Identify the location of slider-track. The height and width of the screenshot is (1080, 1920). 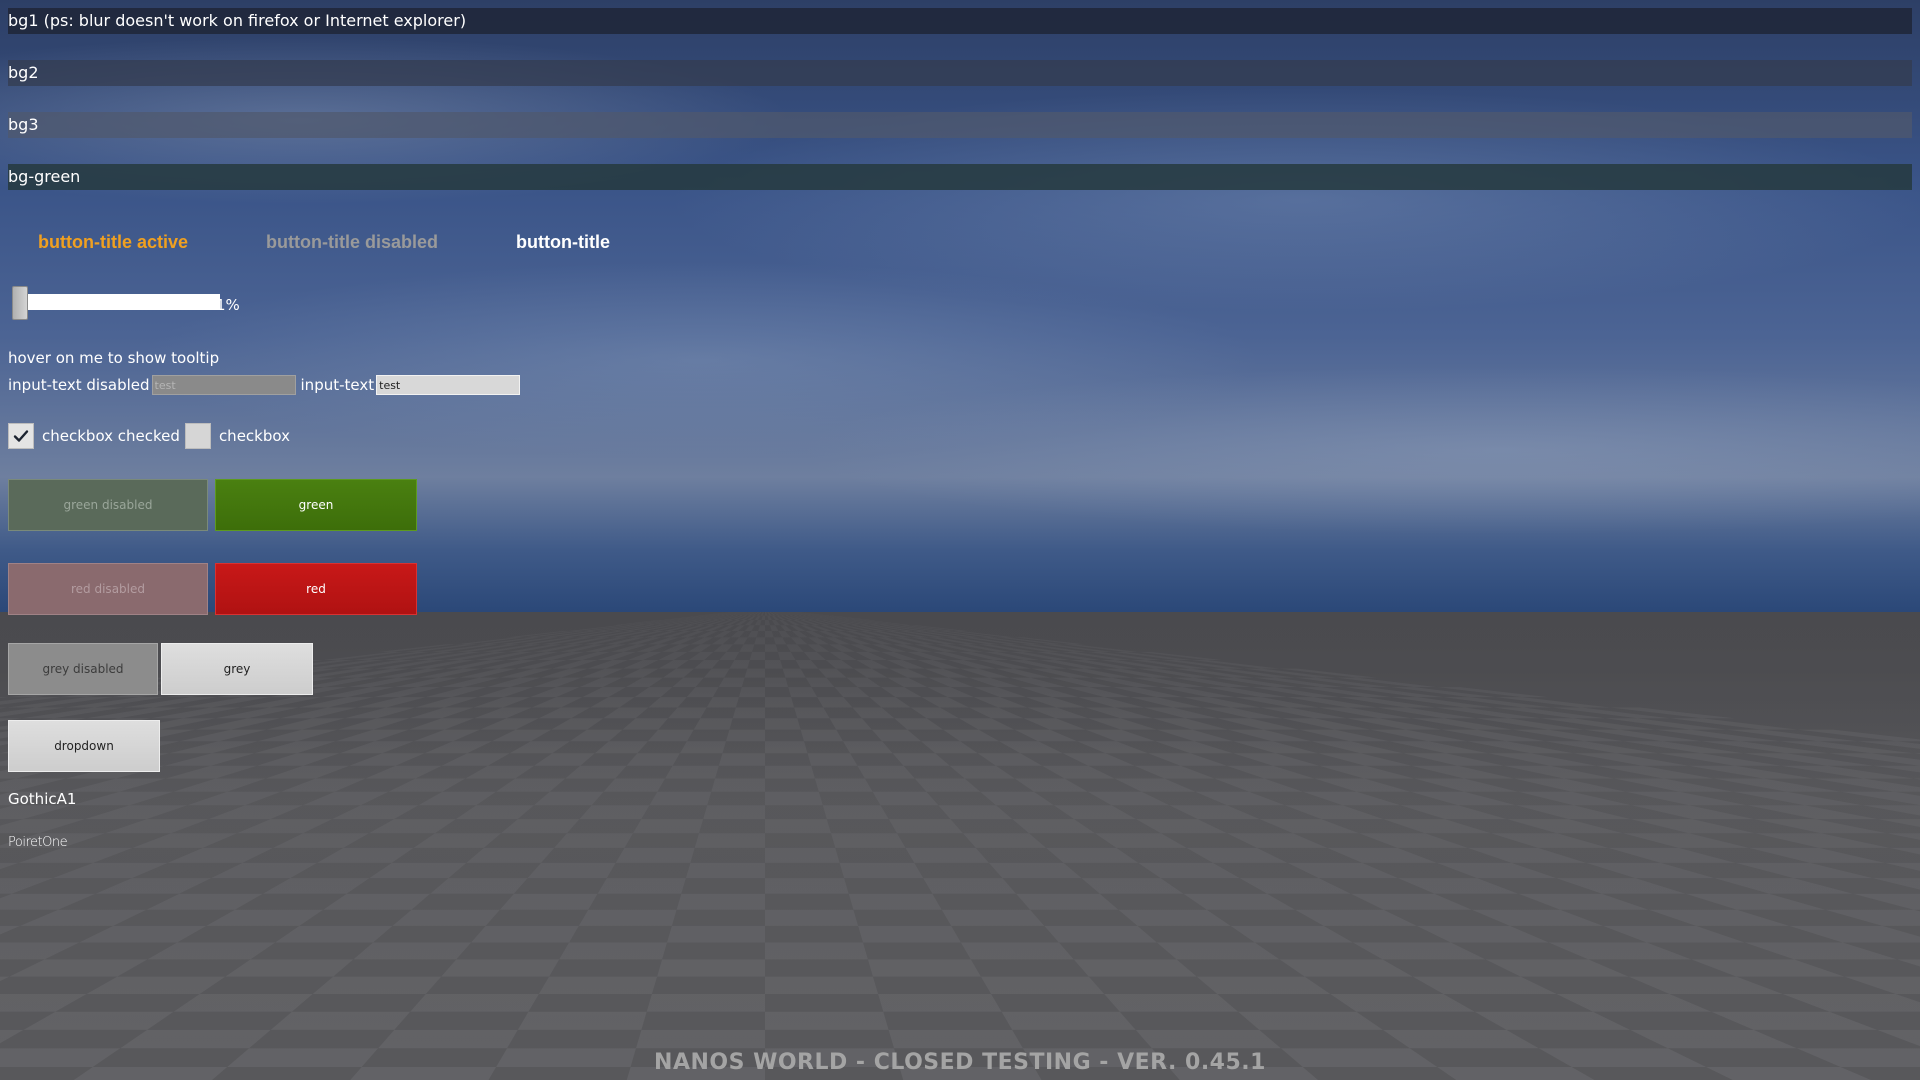
(119, 302).